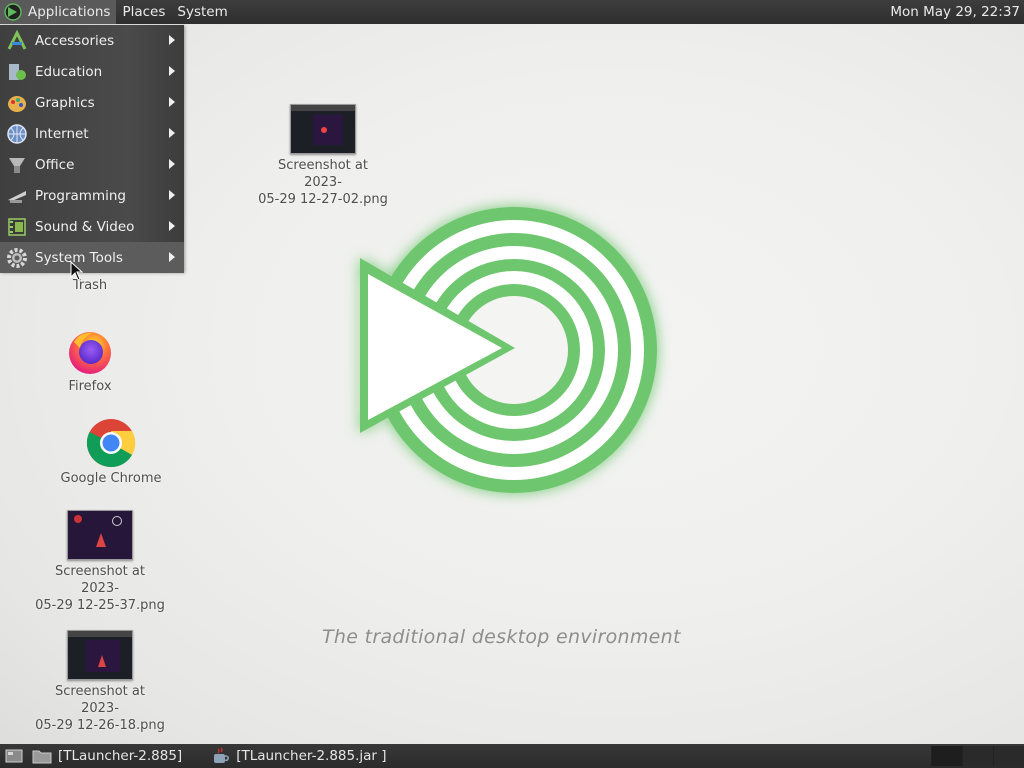 This screenshot has height=768, width=1024. I want to click on applications-menu-button: Applications, so click(58, 12).